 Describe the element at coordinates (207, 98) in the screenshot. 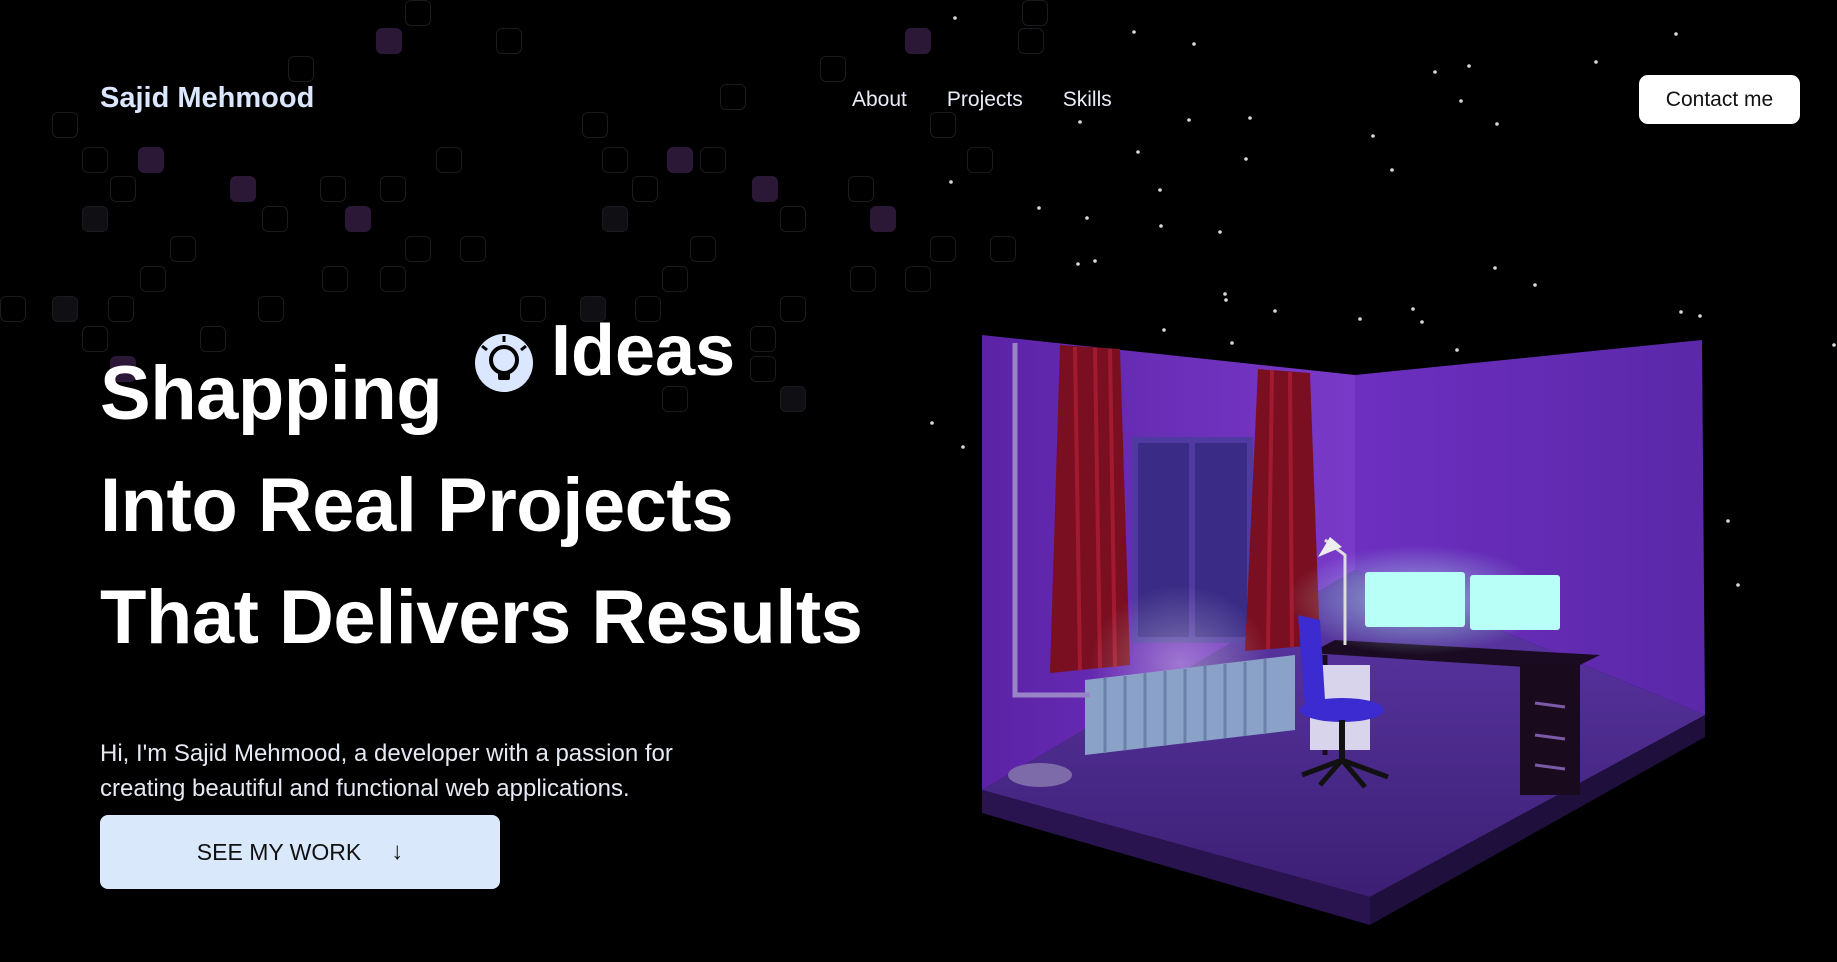

I see `brand-logo: Sajid Mehmood` at that location.